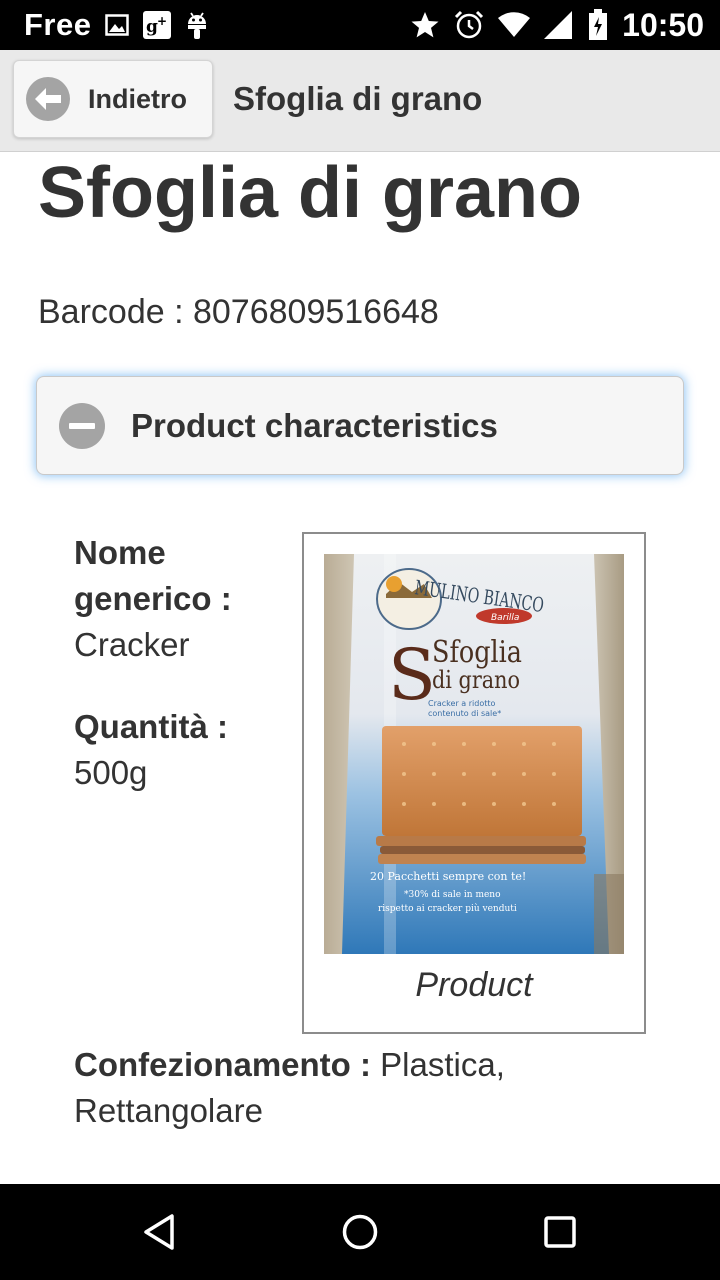 Image resolution: width=720 pixels, height=1280 pixels. What do you see at coordinates (153, 575) in the screenshot?
I see `field-label: Nome generico :` at bounding box center [153, 575].